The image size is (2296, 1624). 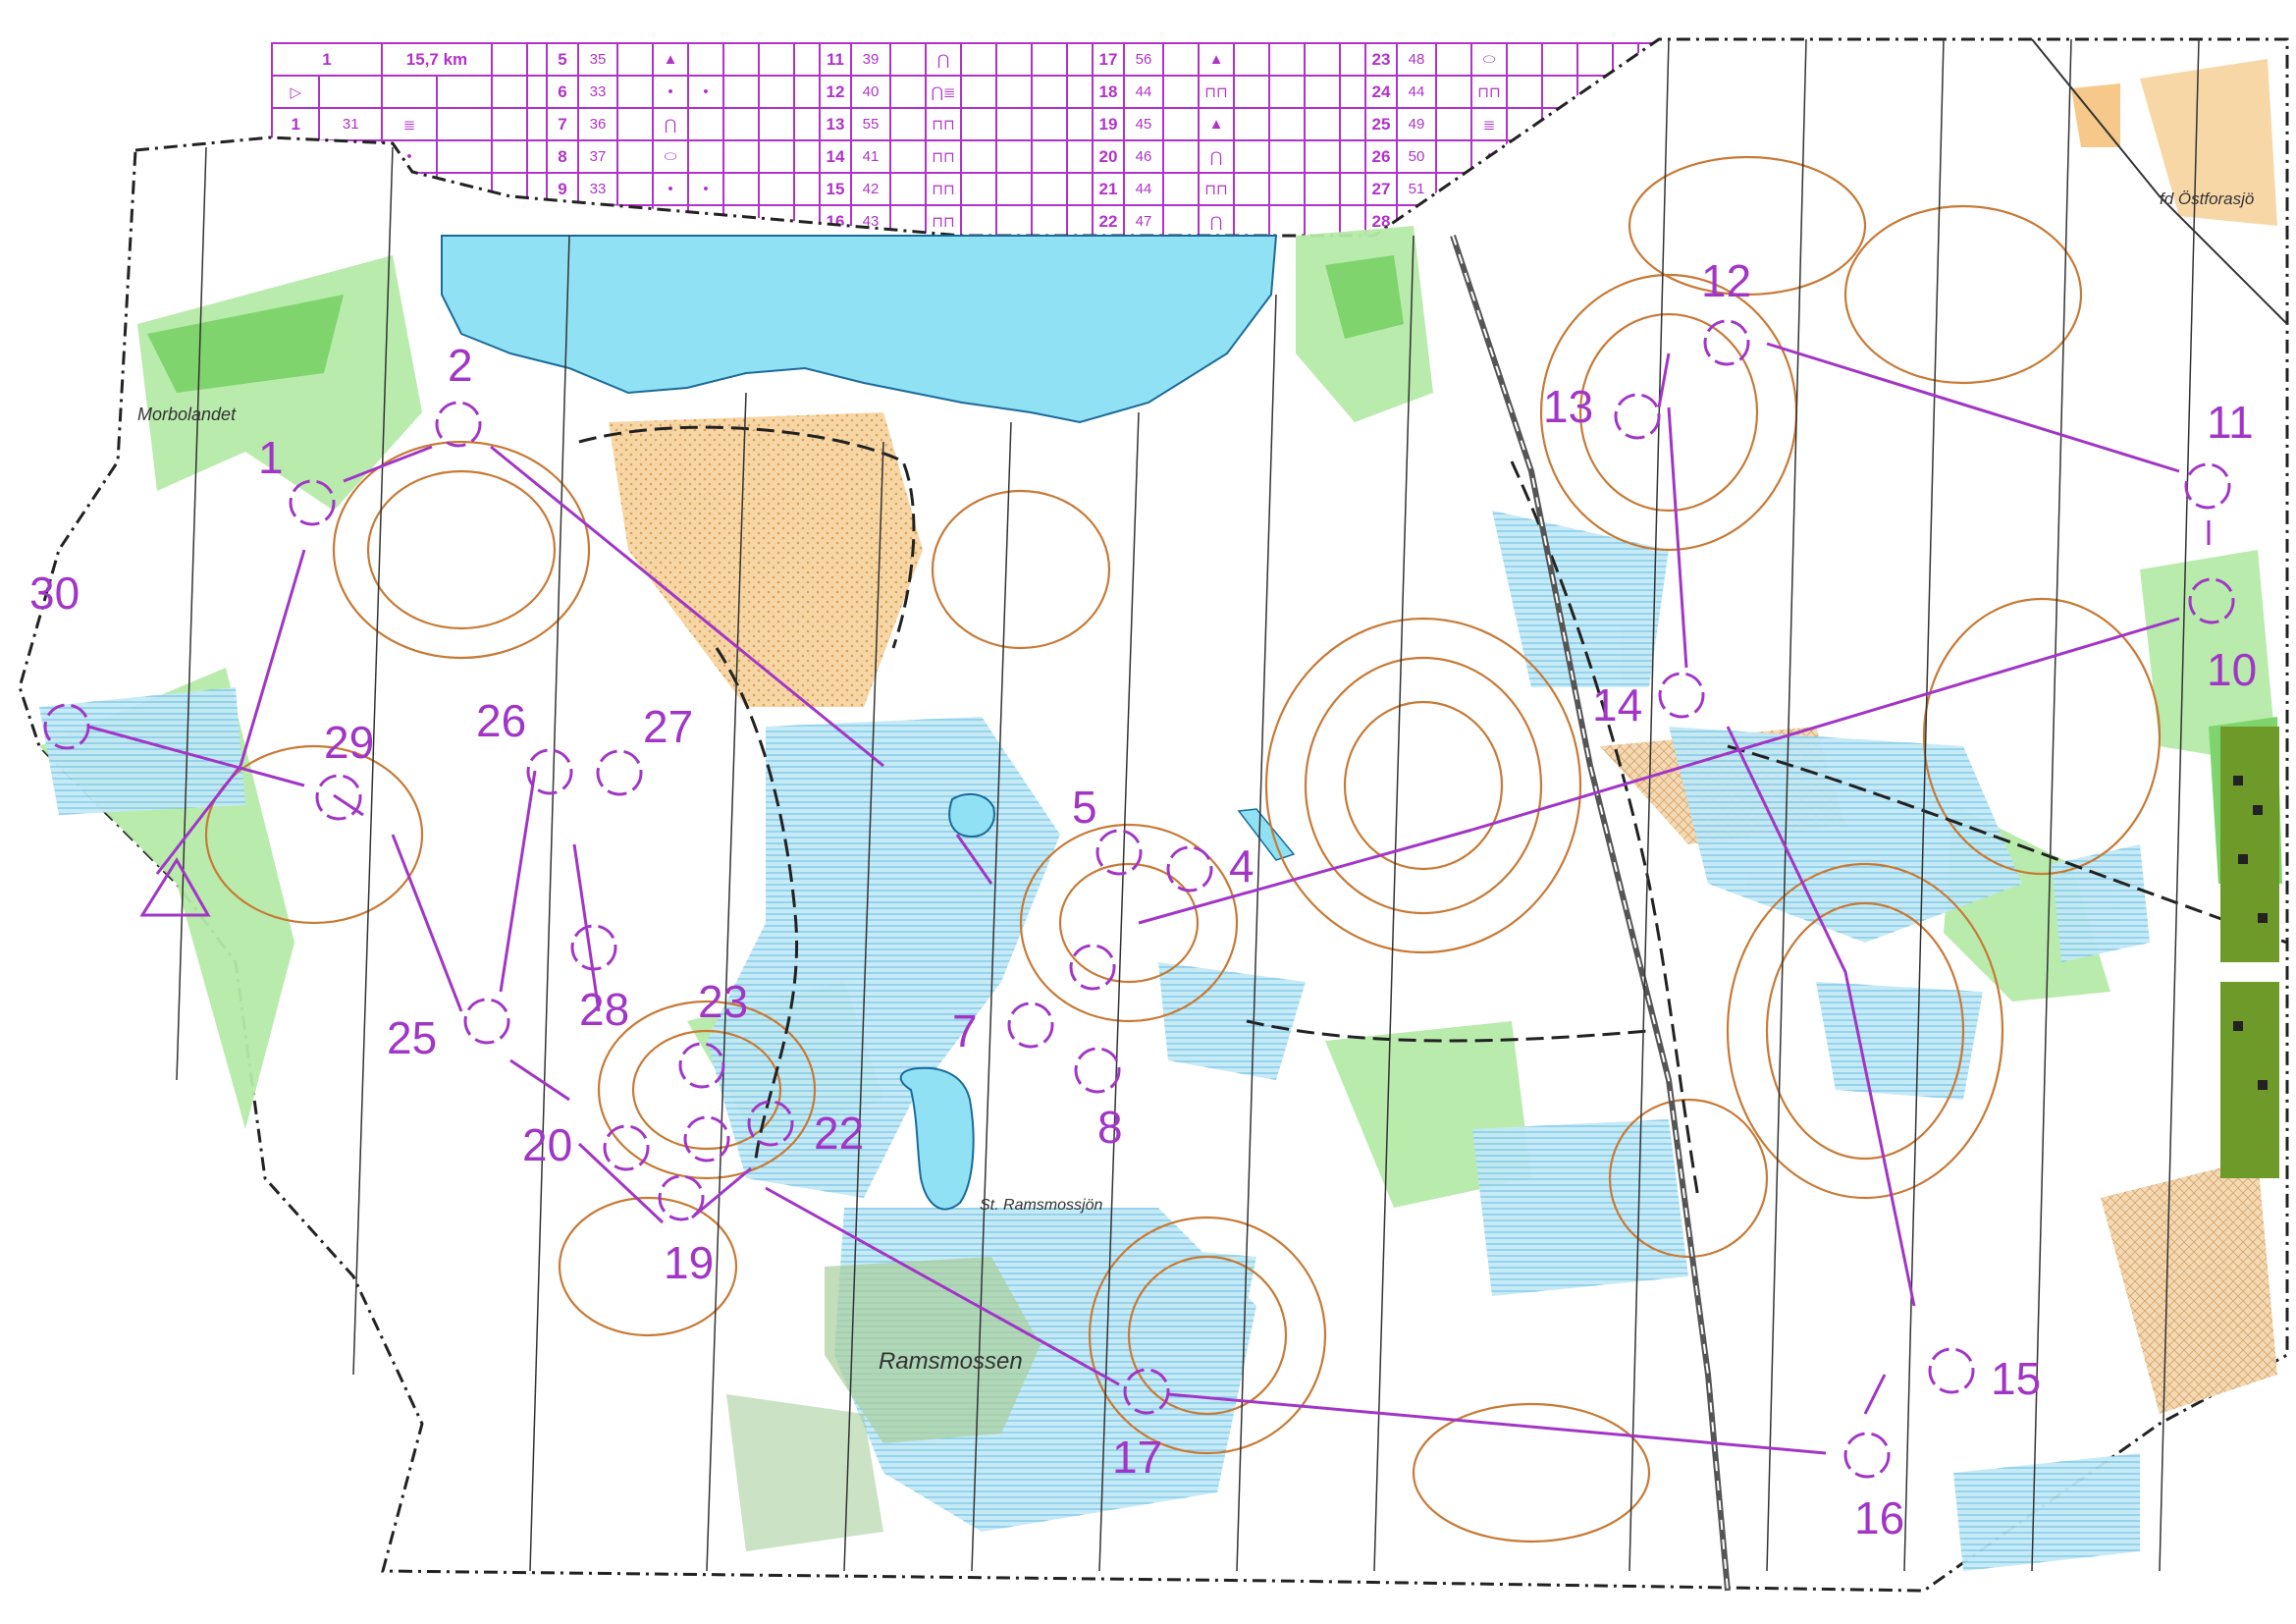 I want to click on control-label: 16, so click(x=1879, y=1517).